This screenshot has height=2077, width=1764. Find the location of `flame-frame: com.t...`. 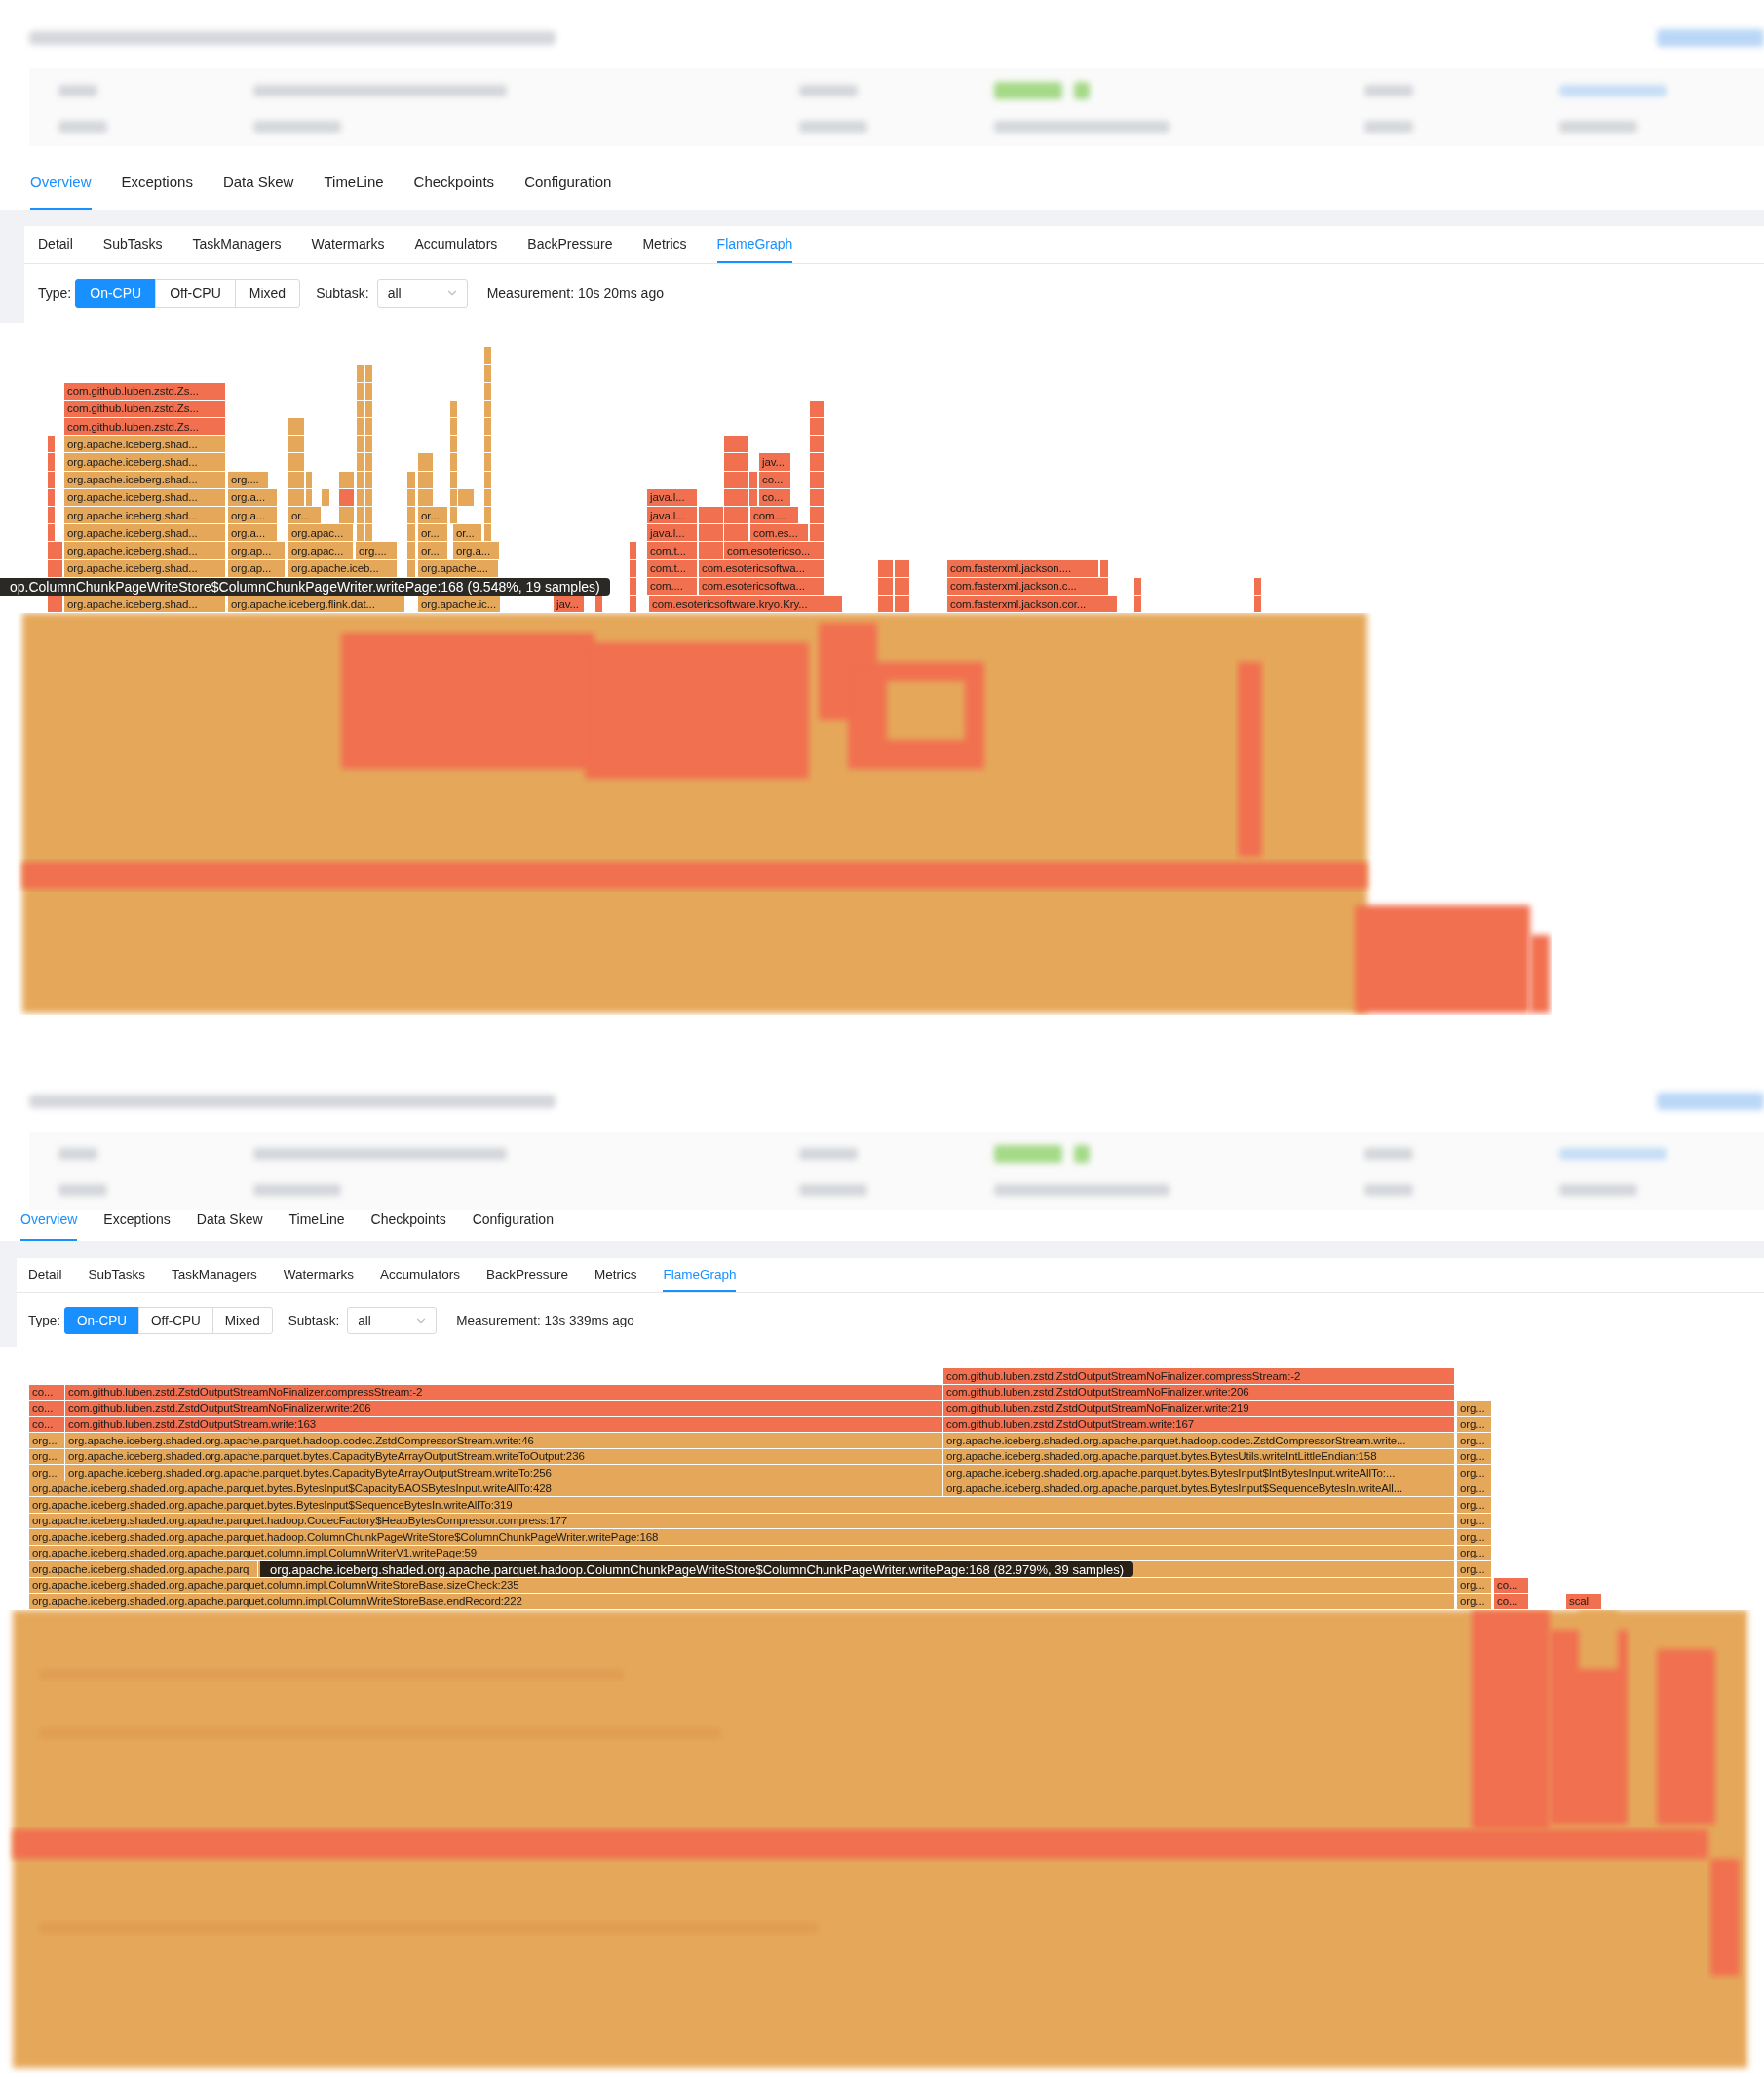

flame-frame: com.t... is located at coordinates (672, 551).